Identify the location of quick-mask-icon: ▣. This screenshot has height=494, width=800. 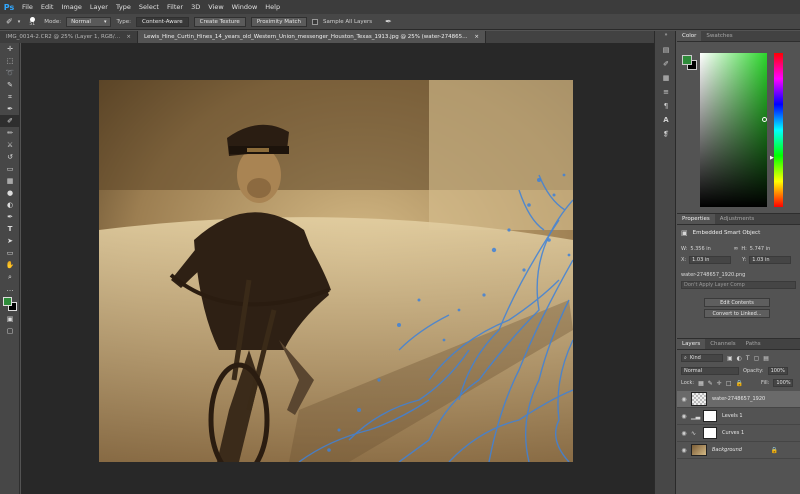
(10, 319).